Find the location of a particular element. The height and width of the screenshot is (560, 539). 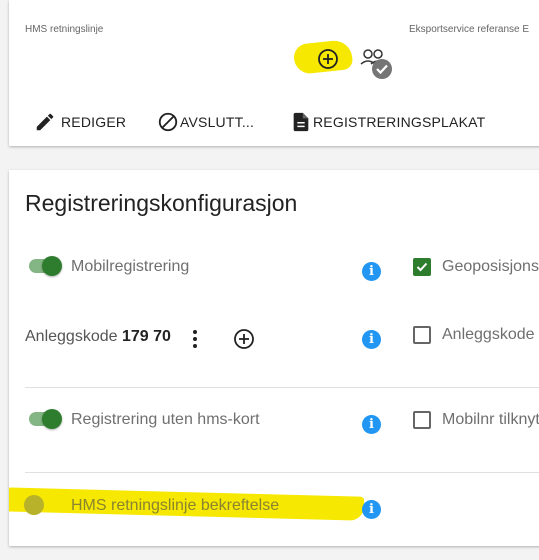

mobile-registration-label: Mobilregistrering is located at coordinates (130, 266).